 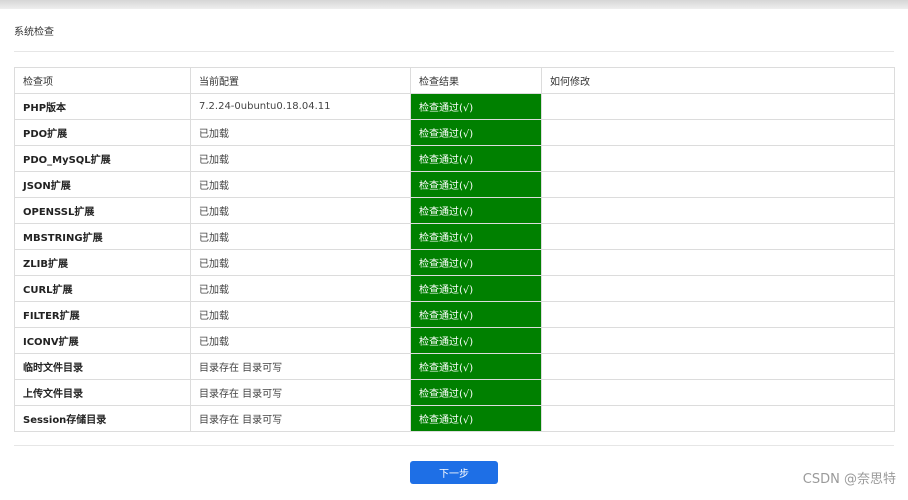 I want to click on header-current-config: 当前配置, so click(x=300, y=80).